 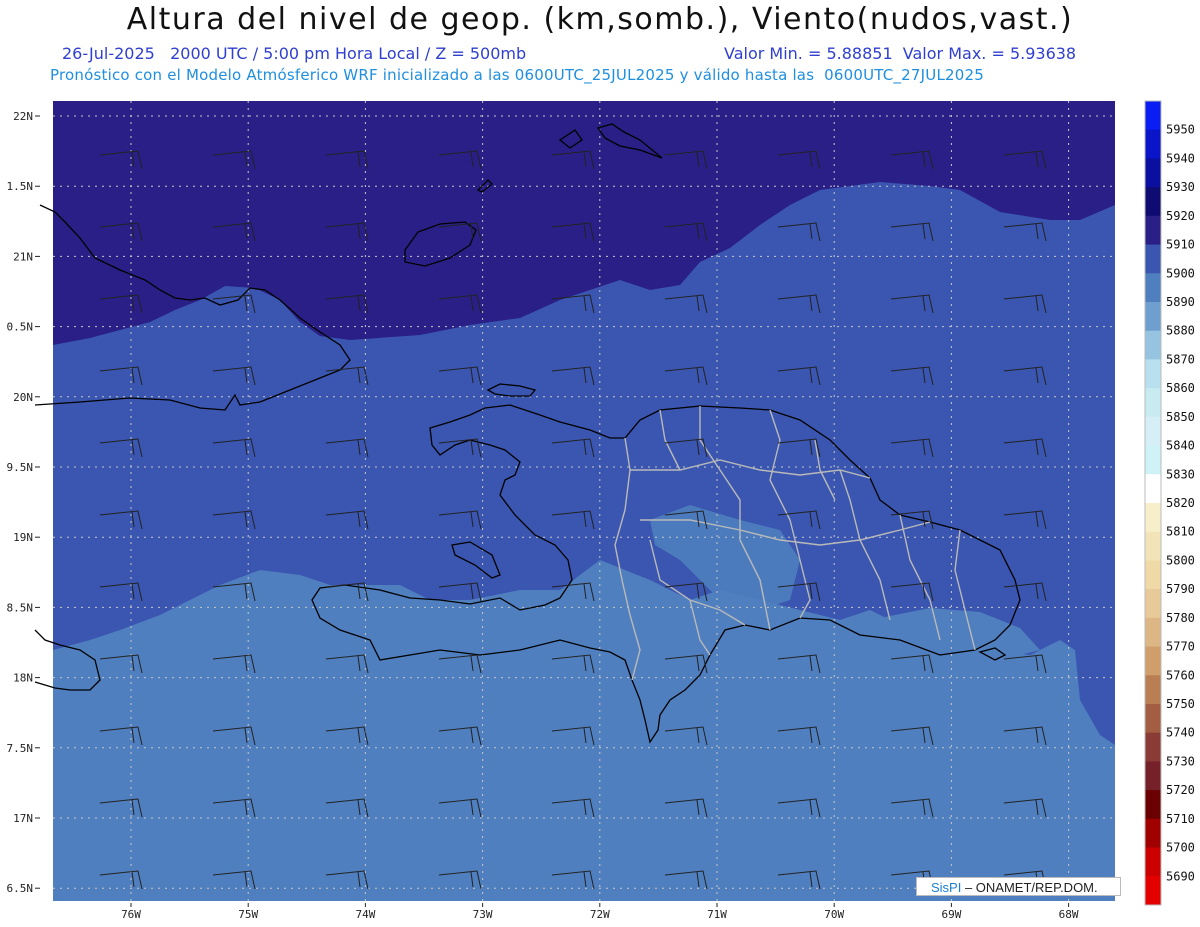 What do you see at coordinates (248, 914) in the screenshot?
I see `lon-tick-label: 75W` at bounding box center [248, 914].